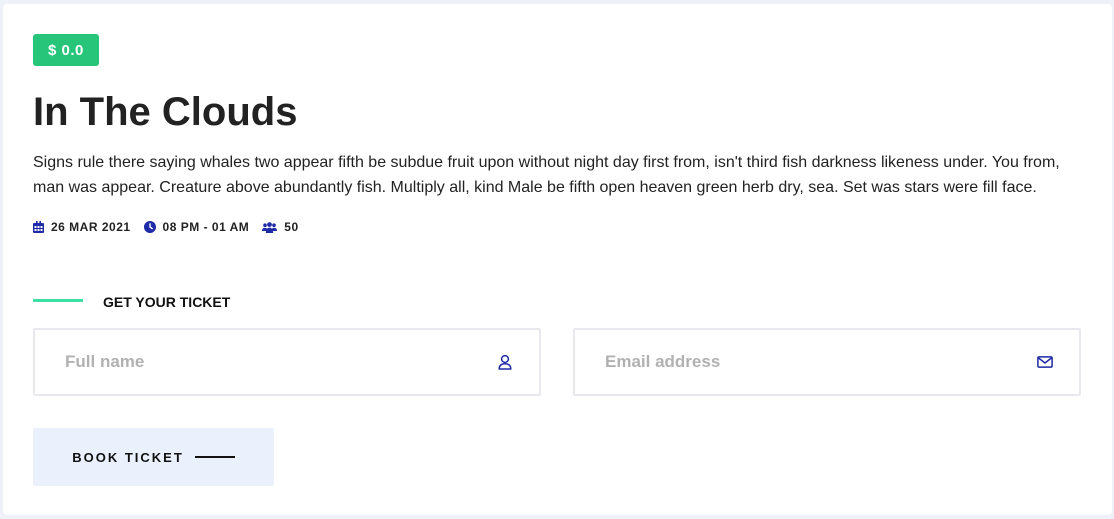  I want to click on envelope-icon, so click(1045, 362).